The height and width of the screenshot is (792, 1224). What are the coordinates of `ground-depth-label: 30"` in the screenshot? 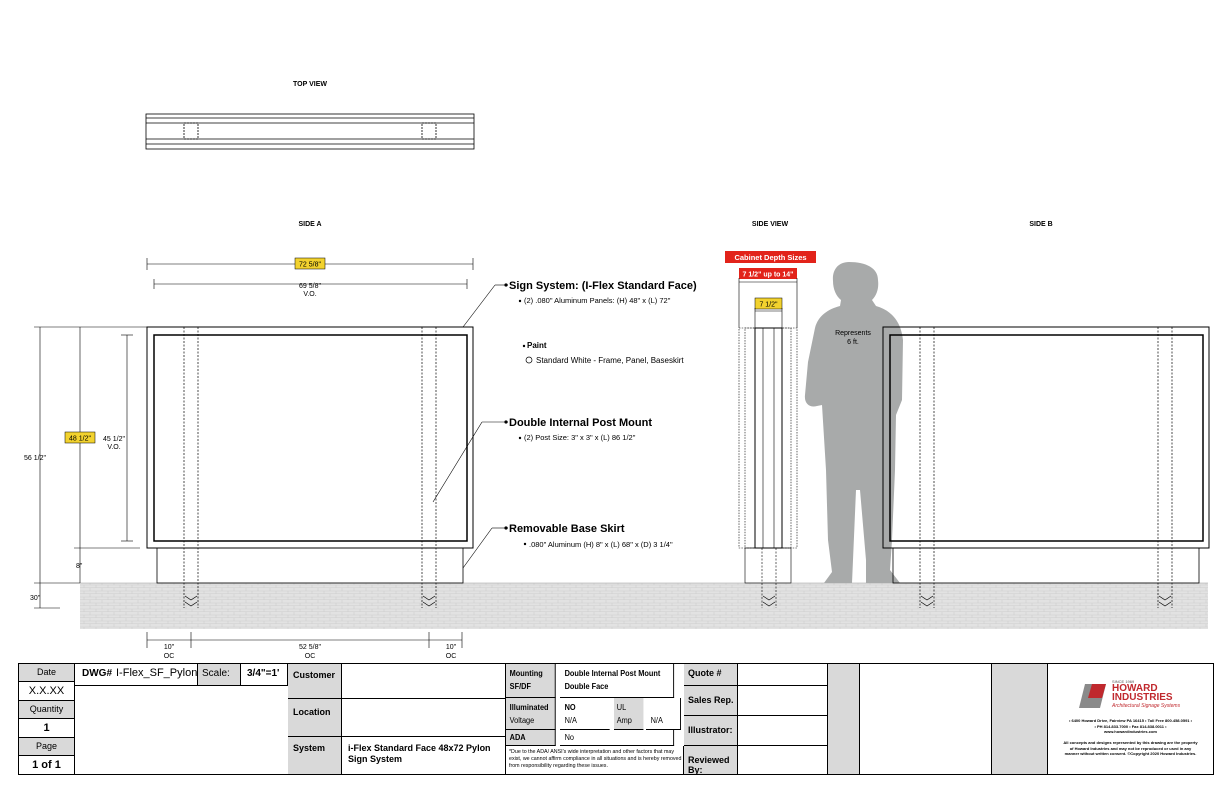 It's located at (35, 598).